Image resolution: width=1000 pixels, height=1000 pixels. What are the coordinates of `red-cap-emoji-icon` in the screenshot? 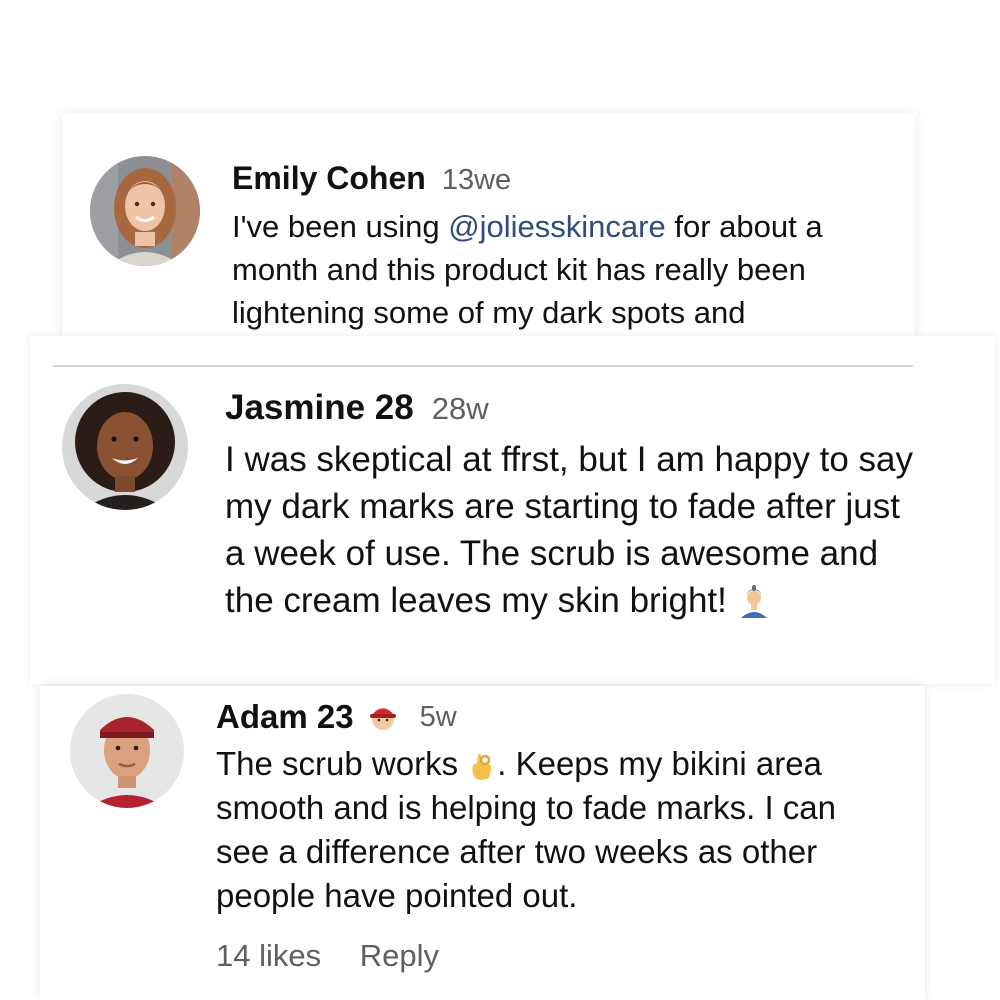 It's located at (382, 719).